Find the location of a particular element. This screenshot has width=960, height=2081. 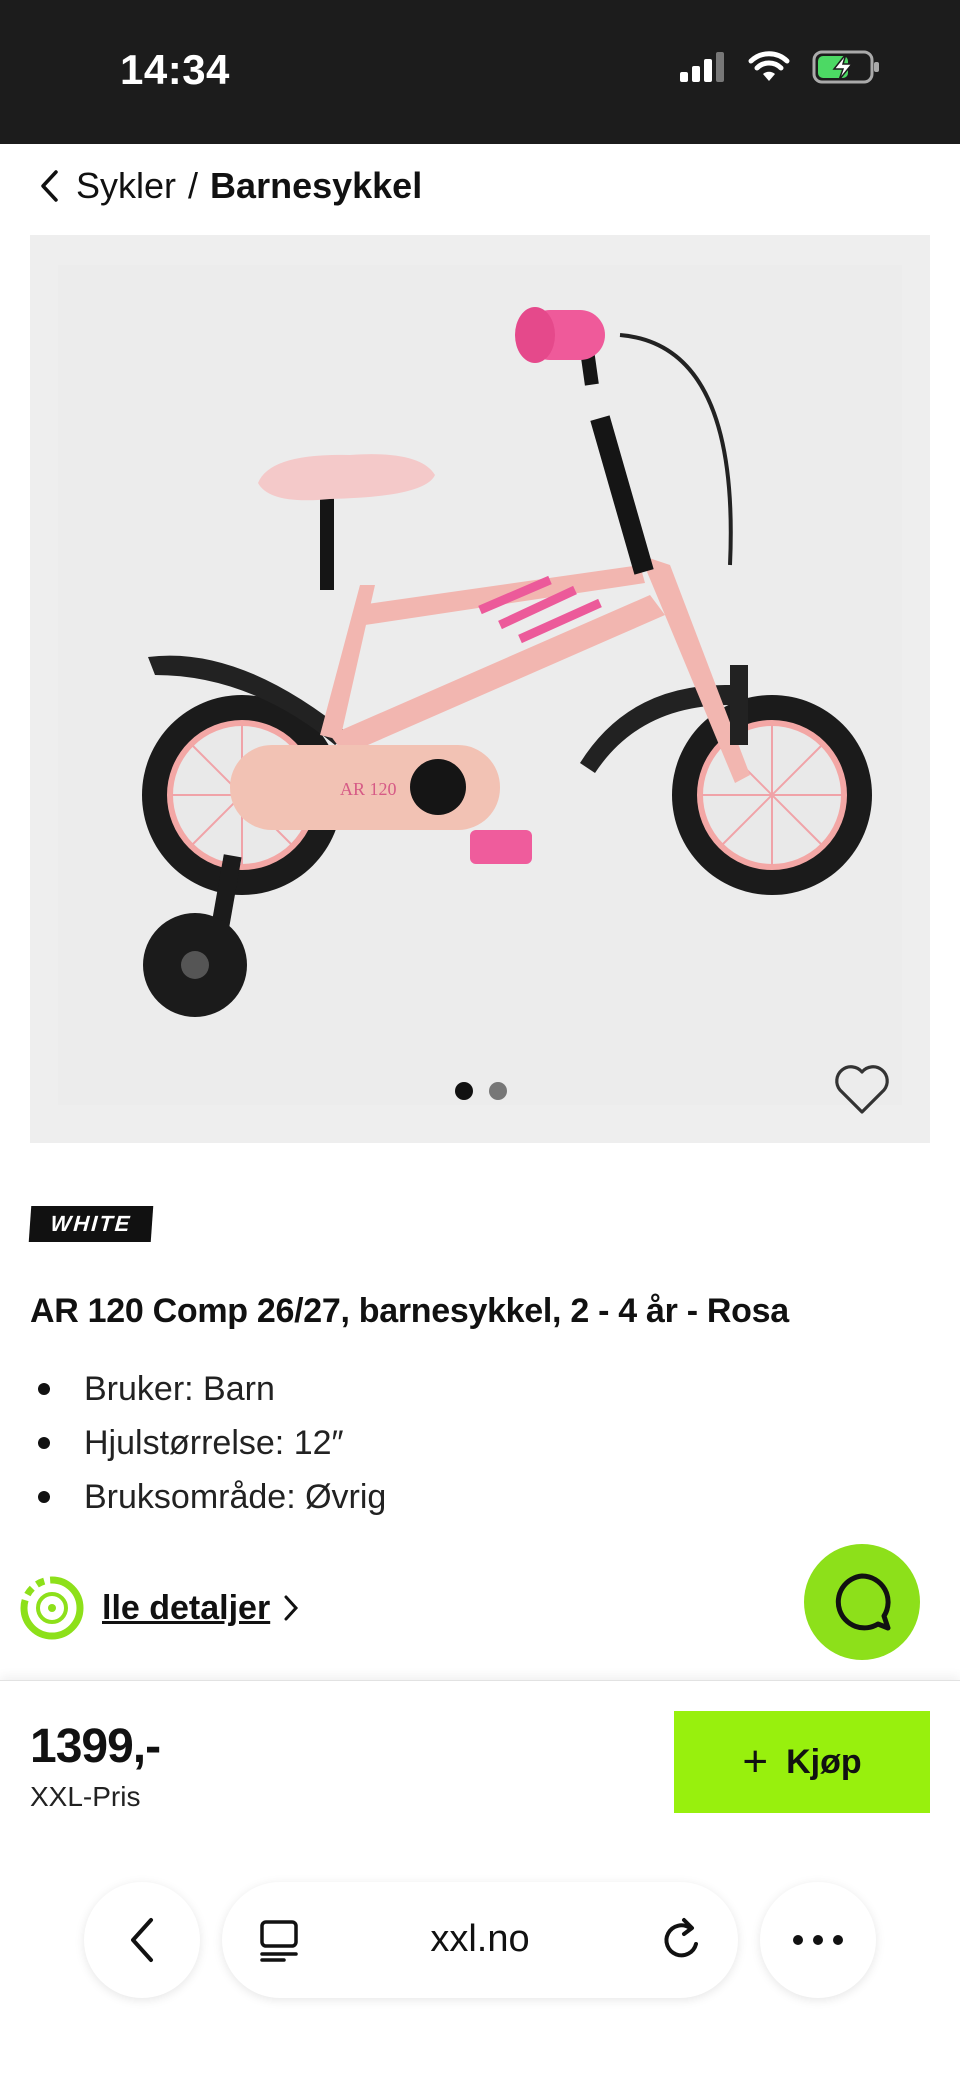

battery-charging-icon is located at coordinates (845, 67).